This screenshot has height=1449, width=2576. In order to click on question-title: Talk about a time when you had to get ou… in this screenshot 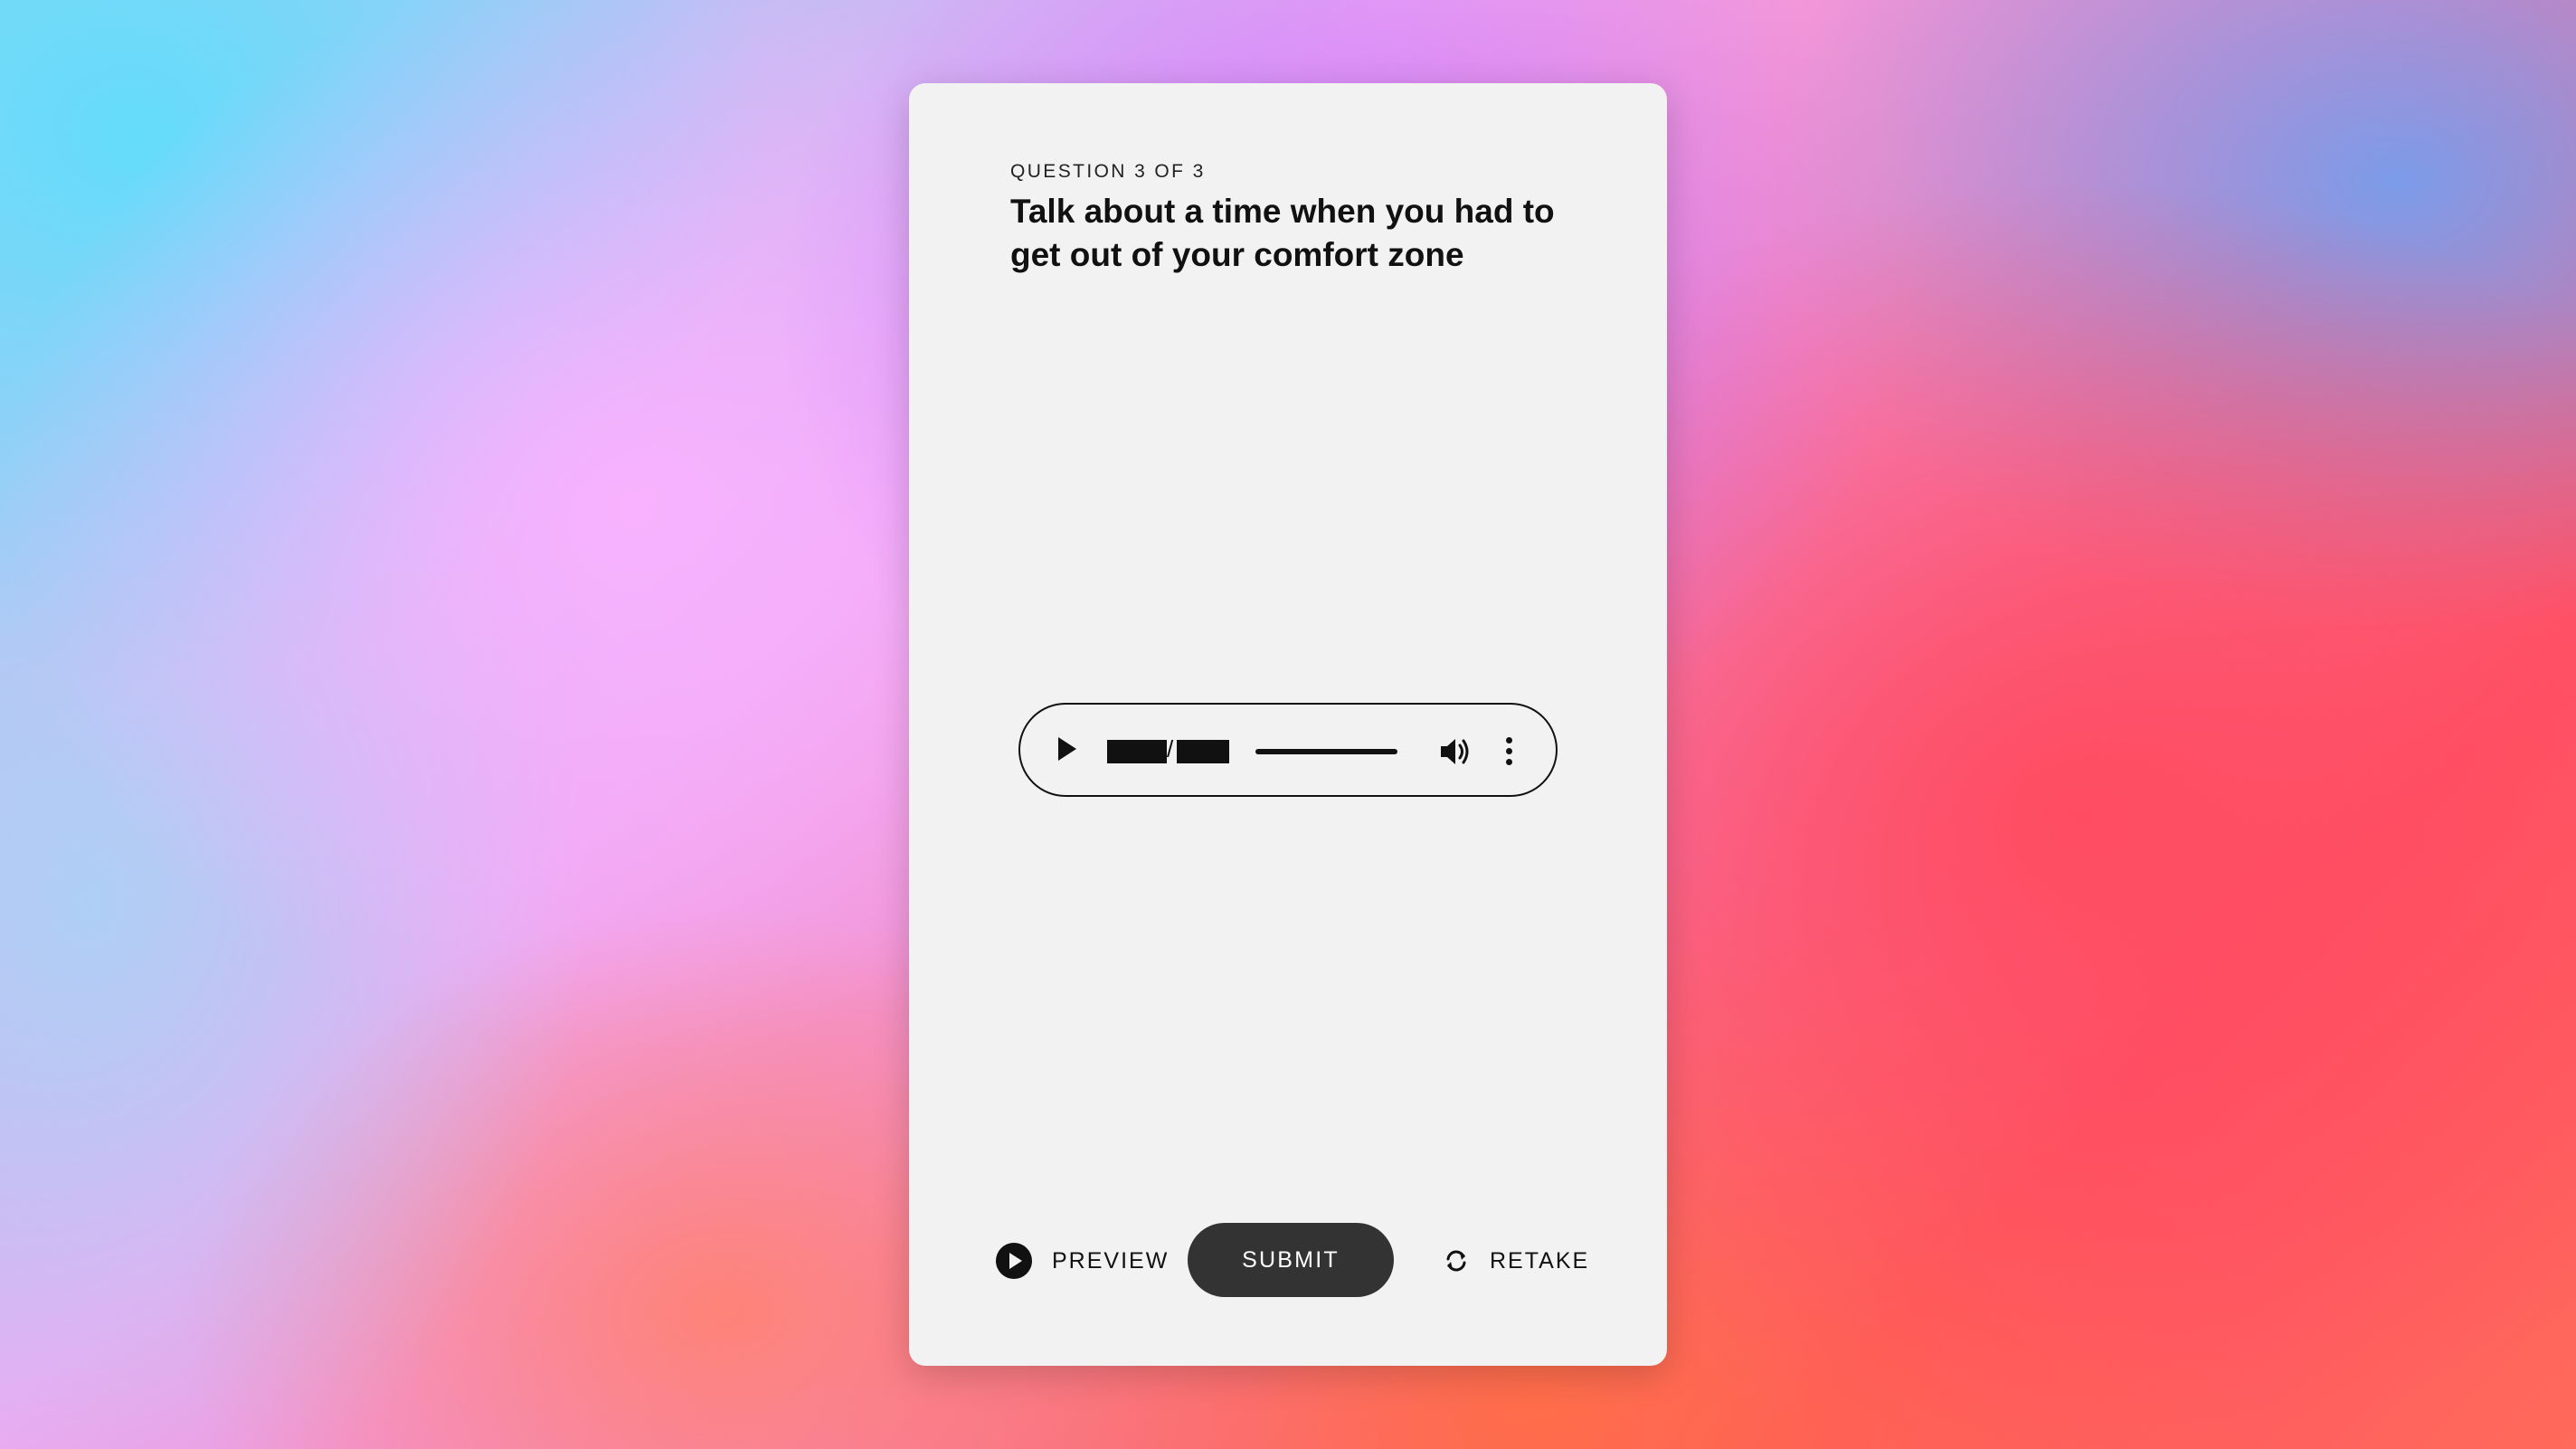, I will do `click(1282, 233)`.